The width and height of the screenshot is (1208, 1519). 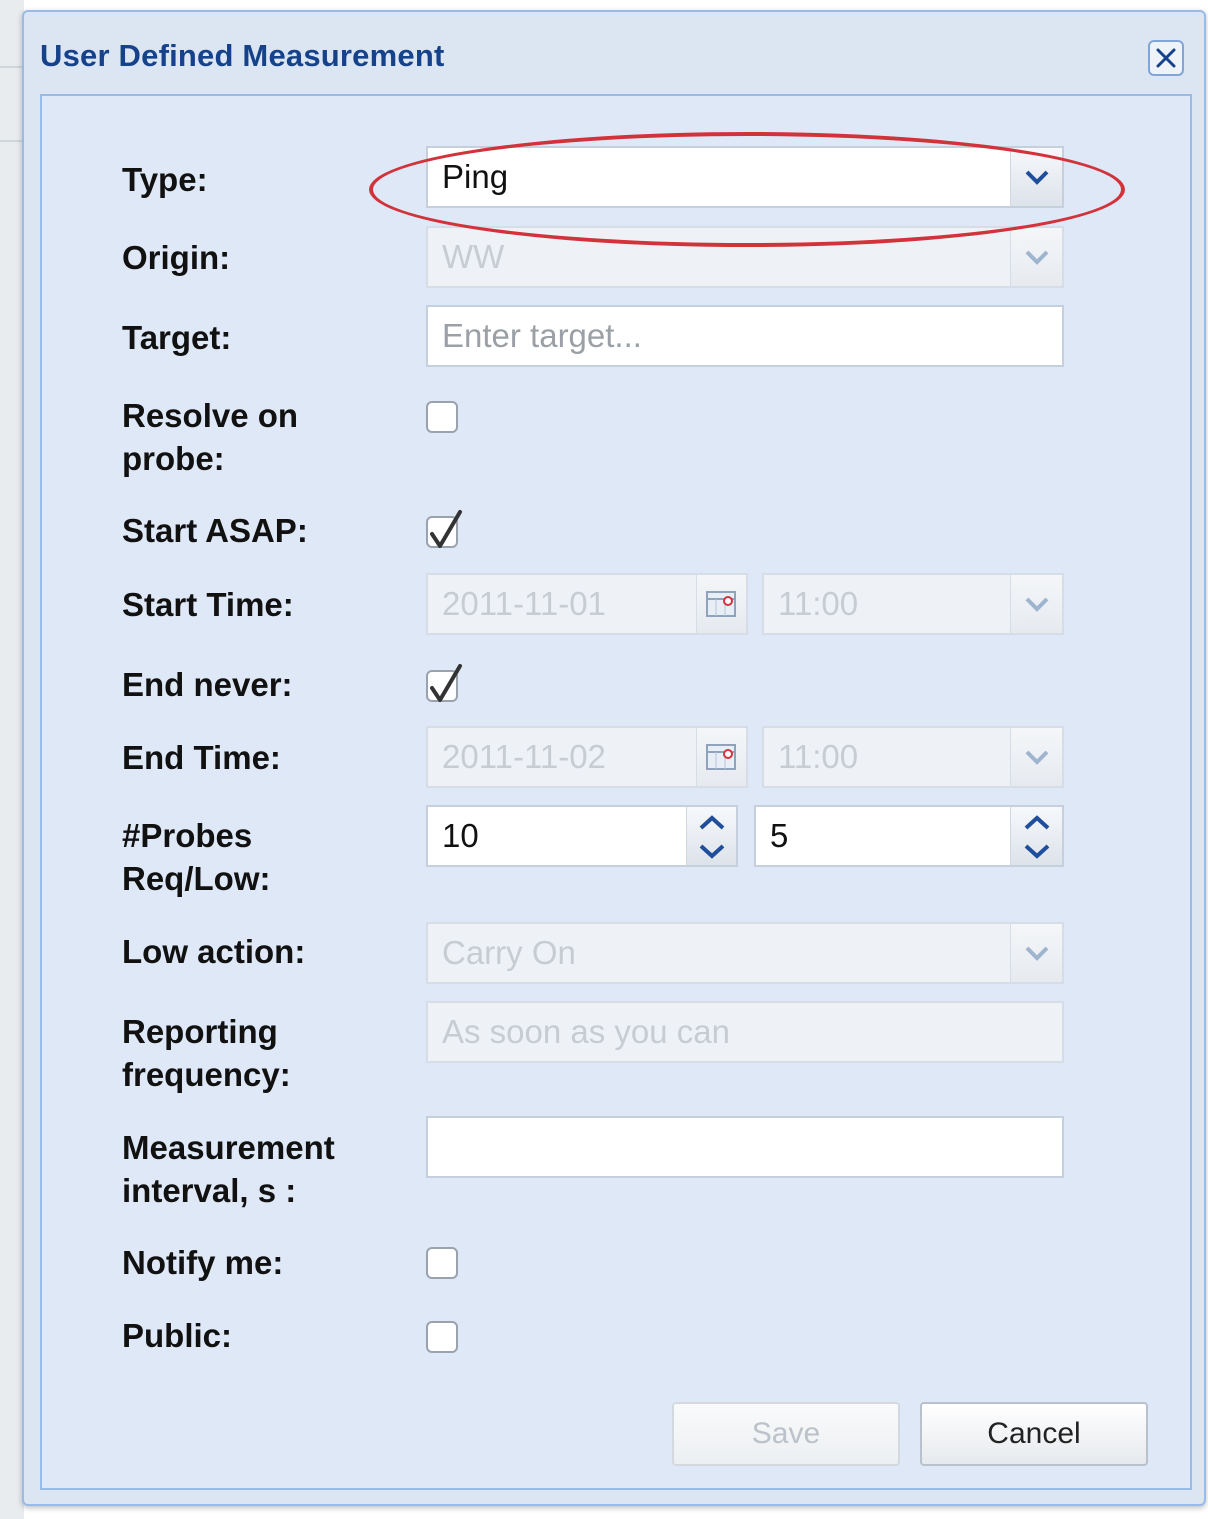 What do you see at coordinates (210, 415) in the screenshot?
I see `resolve-on-probe-label-line1: Resolve on` at bounding box center [210, 415].